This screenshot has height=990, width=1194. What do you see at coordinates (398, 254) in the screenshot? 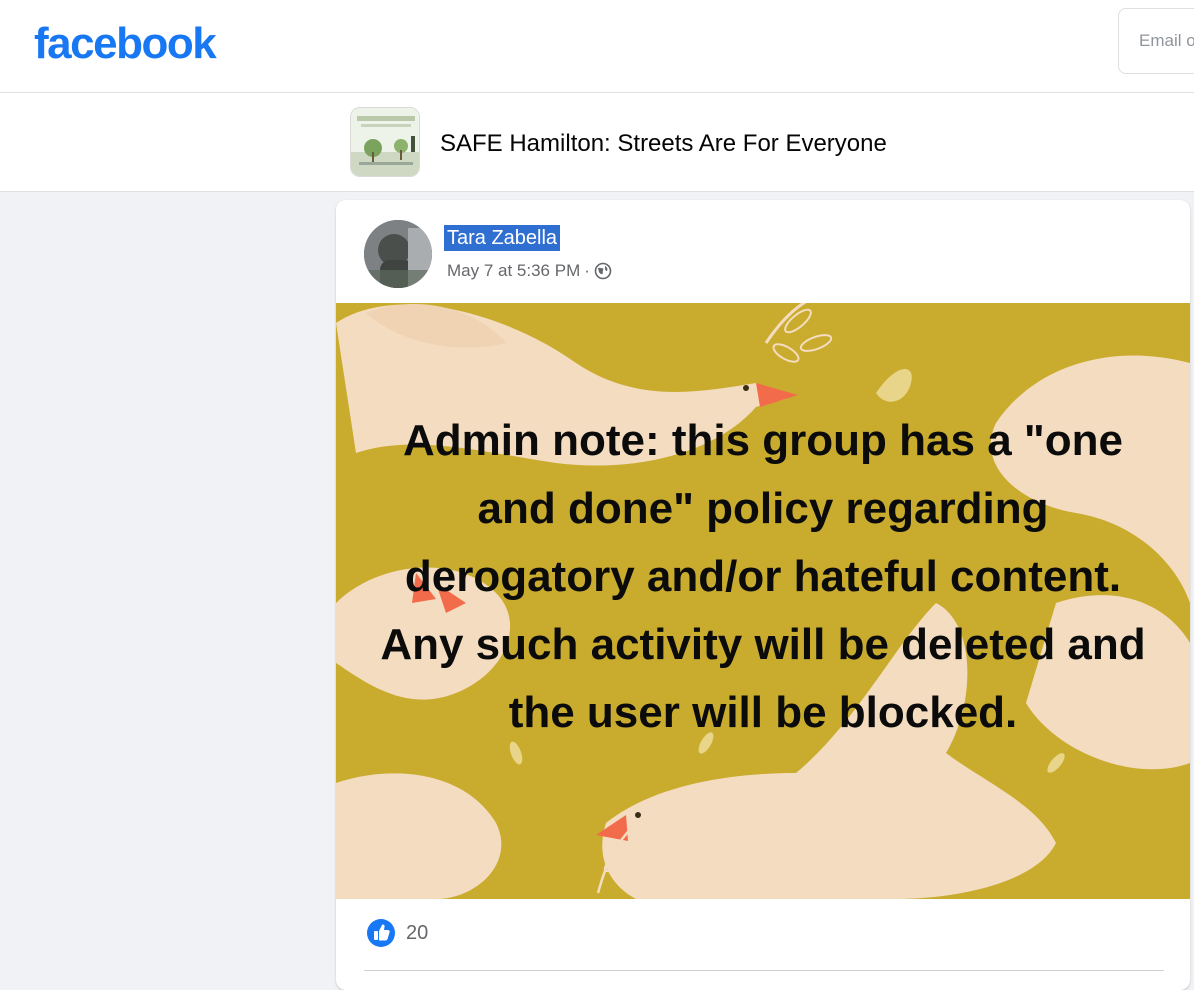
I see `author-avatar` at bounding box center [398, 254].